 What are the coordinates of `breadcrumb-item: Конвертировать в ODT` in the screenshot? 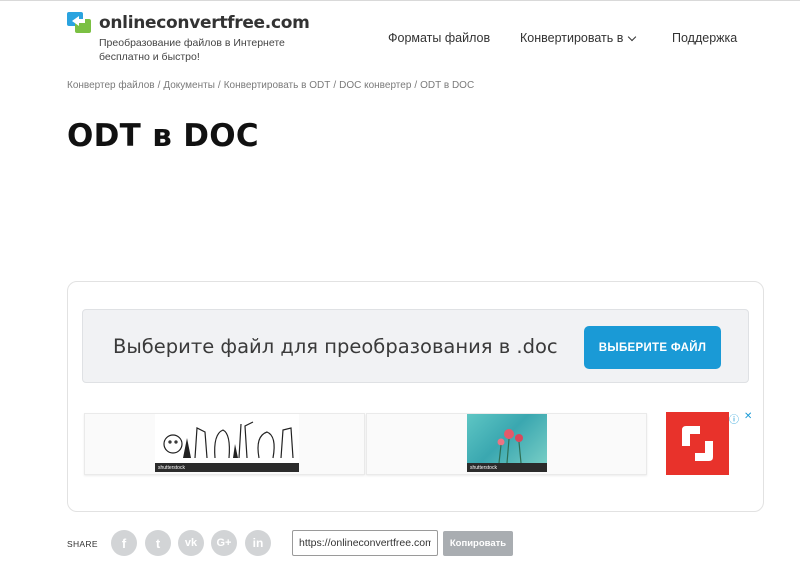 It's located at (277, 85).